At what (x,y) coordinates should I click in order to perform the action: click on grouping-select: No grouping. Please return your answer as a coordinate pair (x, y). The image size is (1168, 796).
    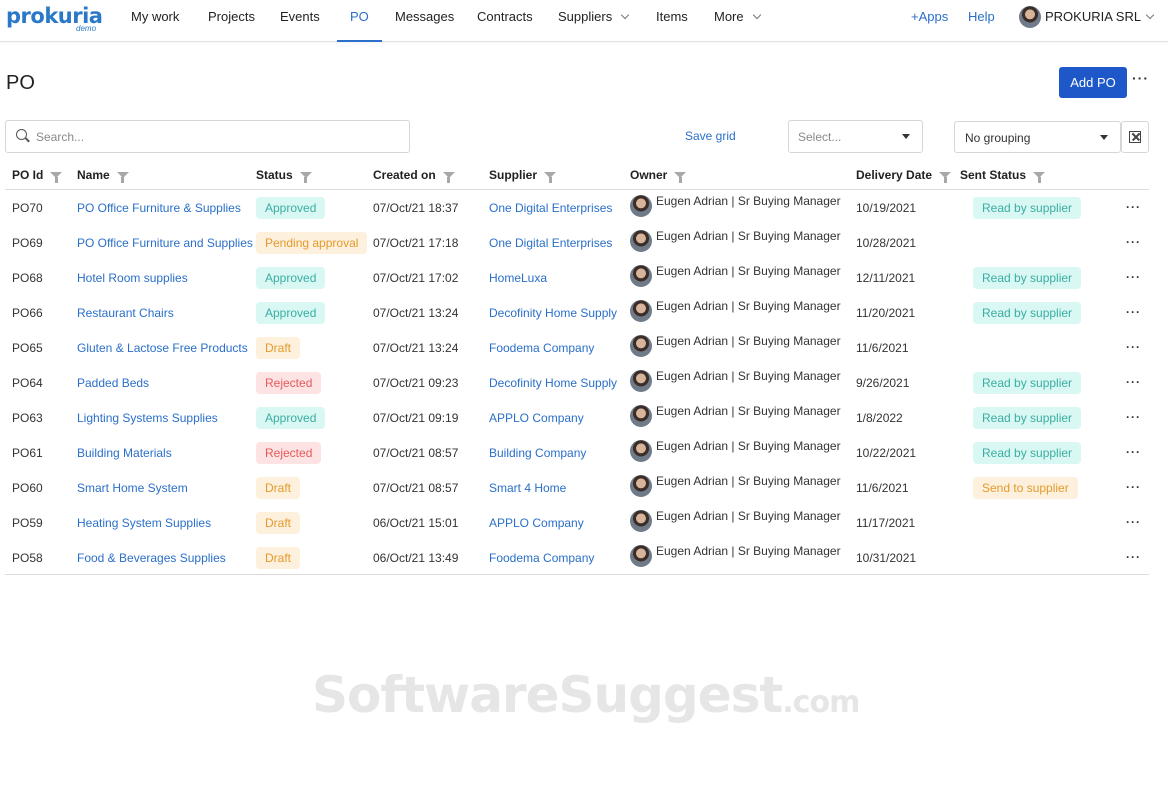
    Looking at the image, I should click on (1037, 137).